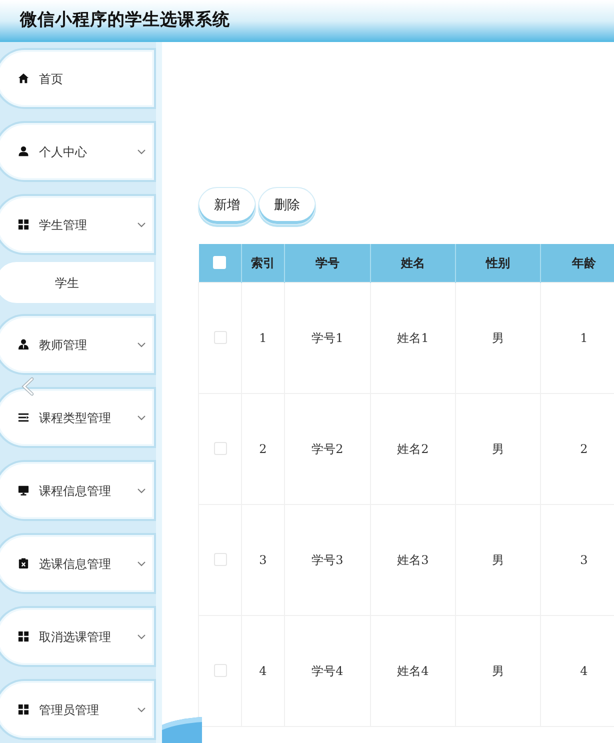 The width and height of the screenshot is (614, 743). Describe the element at coordinates (263, 263) in the screenshot. I see `column-header: 索引` at that location.